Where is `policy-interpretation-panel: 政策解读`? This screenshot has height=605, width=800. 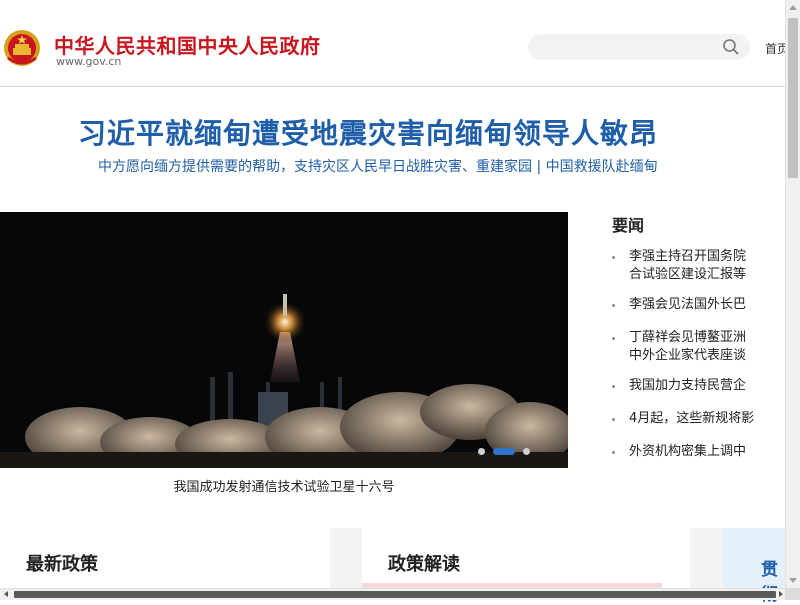 policy-interpretation-panel: 政策解读 is located at coordinates (526, 558).